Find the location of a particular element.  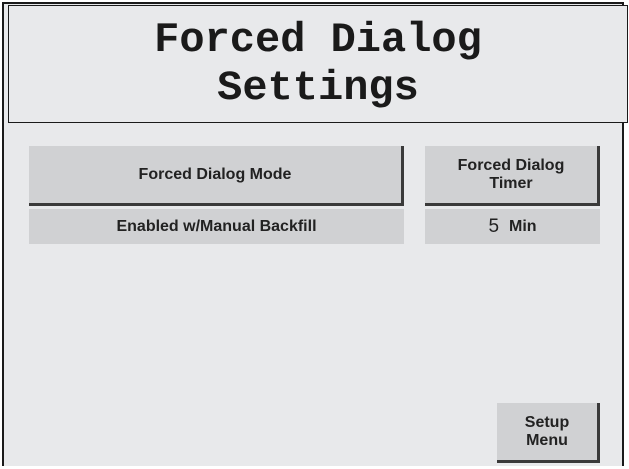

timer-value-unit: Min is located at coordinates (523, 226).